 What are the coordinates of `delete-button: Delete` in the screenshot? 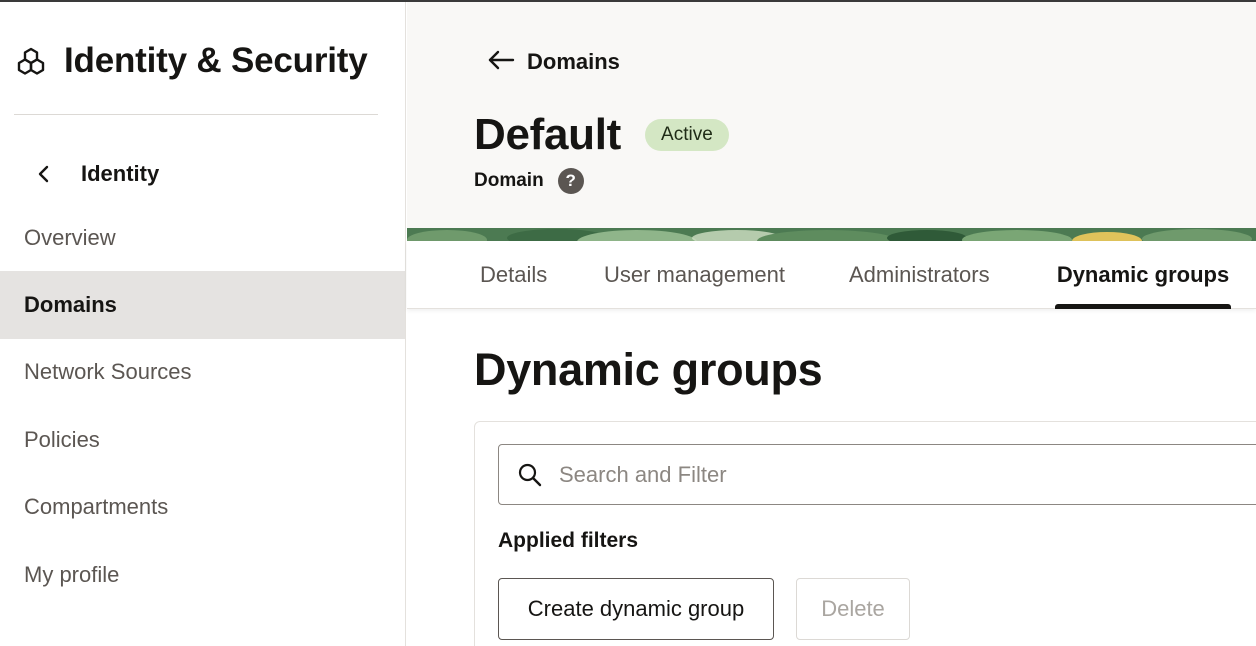 It's located at (853, 609).